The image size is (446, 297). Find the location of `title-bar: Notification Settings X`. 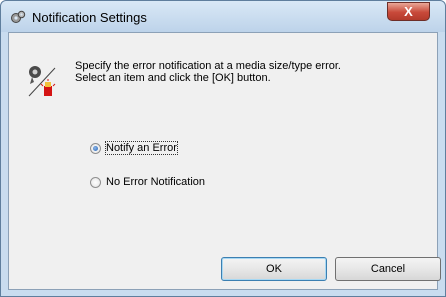

title-bar: Notification Settings X is located at coordinates (223, 16).